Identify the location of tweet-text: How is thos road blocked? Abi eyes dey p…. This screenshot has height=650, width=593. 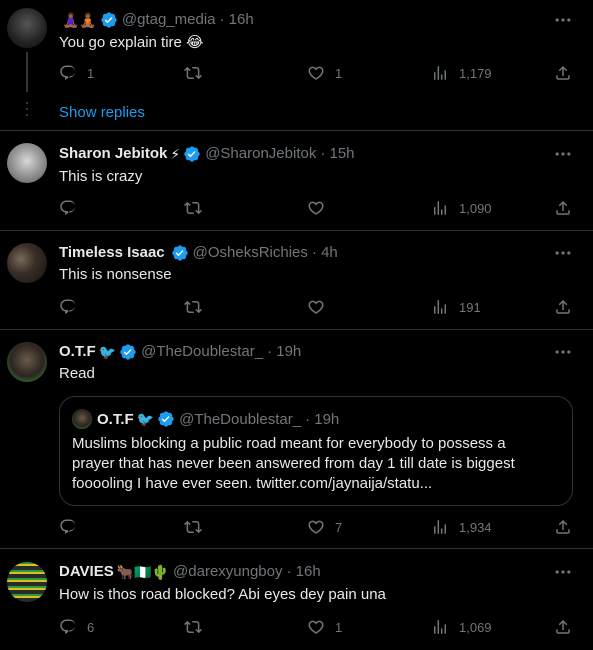
(222, 594).